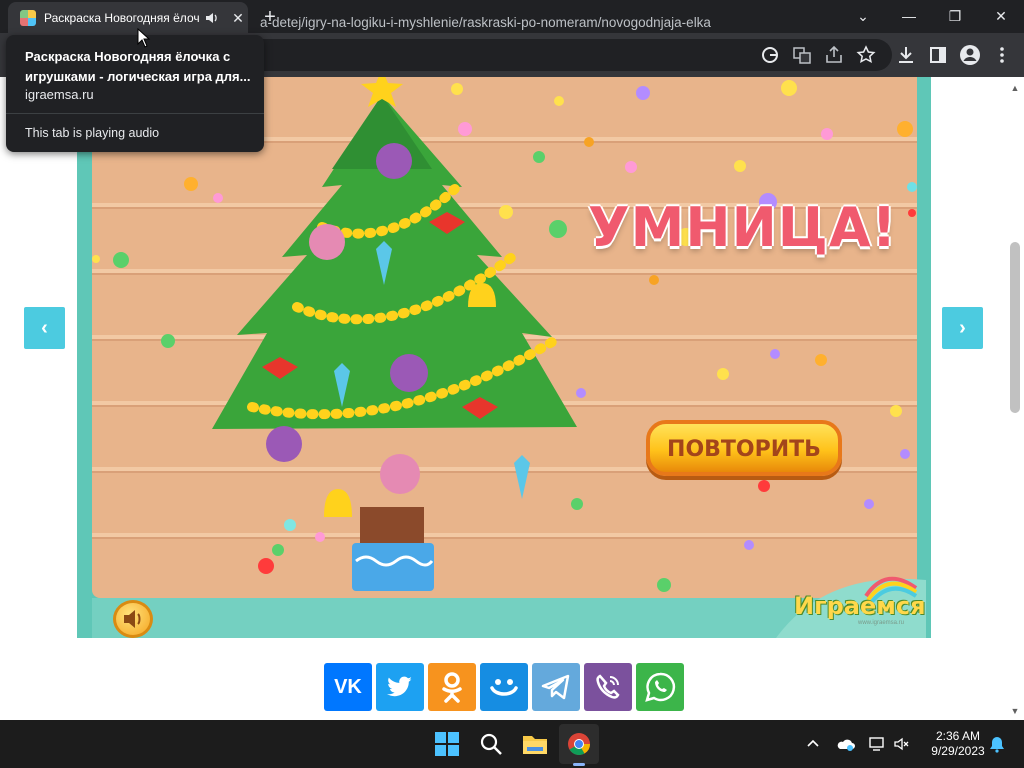  I want to click on success-headline: УМНИЦА!, so click(743, 227).